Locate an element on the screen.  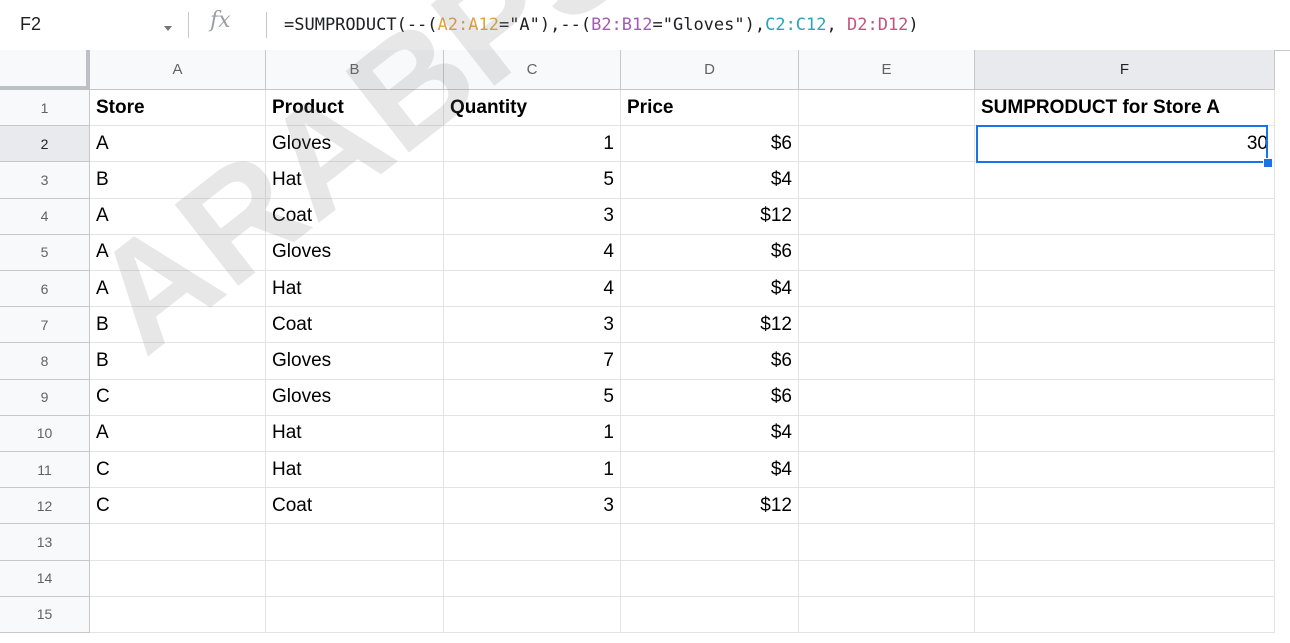
row-header-12: 12 is located at coordinates (45, 506).